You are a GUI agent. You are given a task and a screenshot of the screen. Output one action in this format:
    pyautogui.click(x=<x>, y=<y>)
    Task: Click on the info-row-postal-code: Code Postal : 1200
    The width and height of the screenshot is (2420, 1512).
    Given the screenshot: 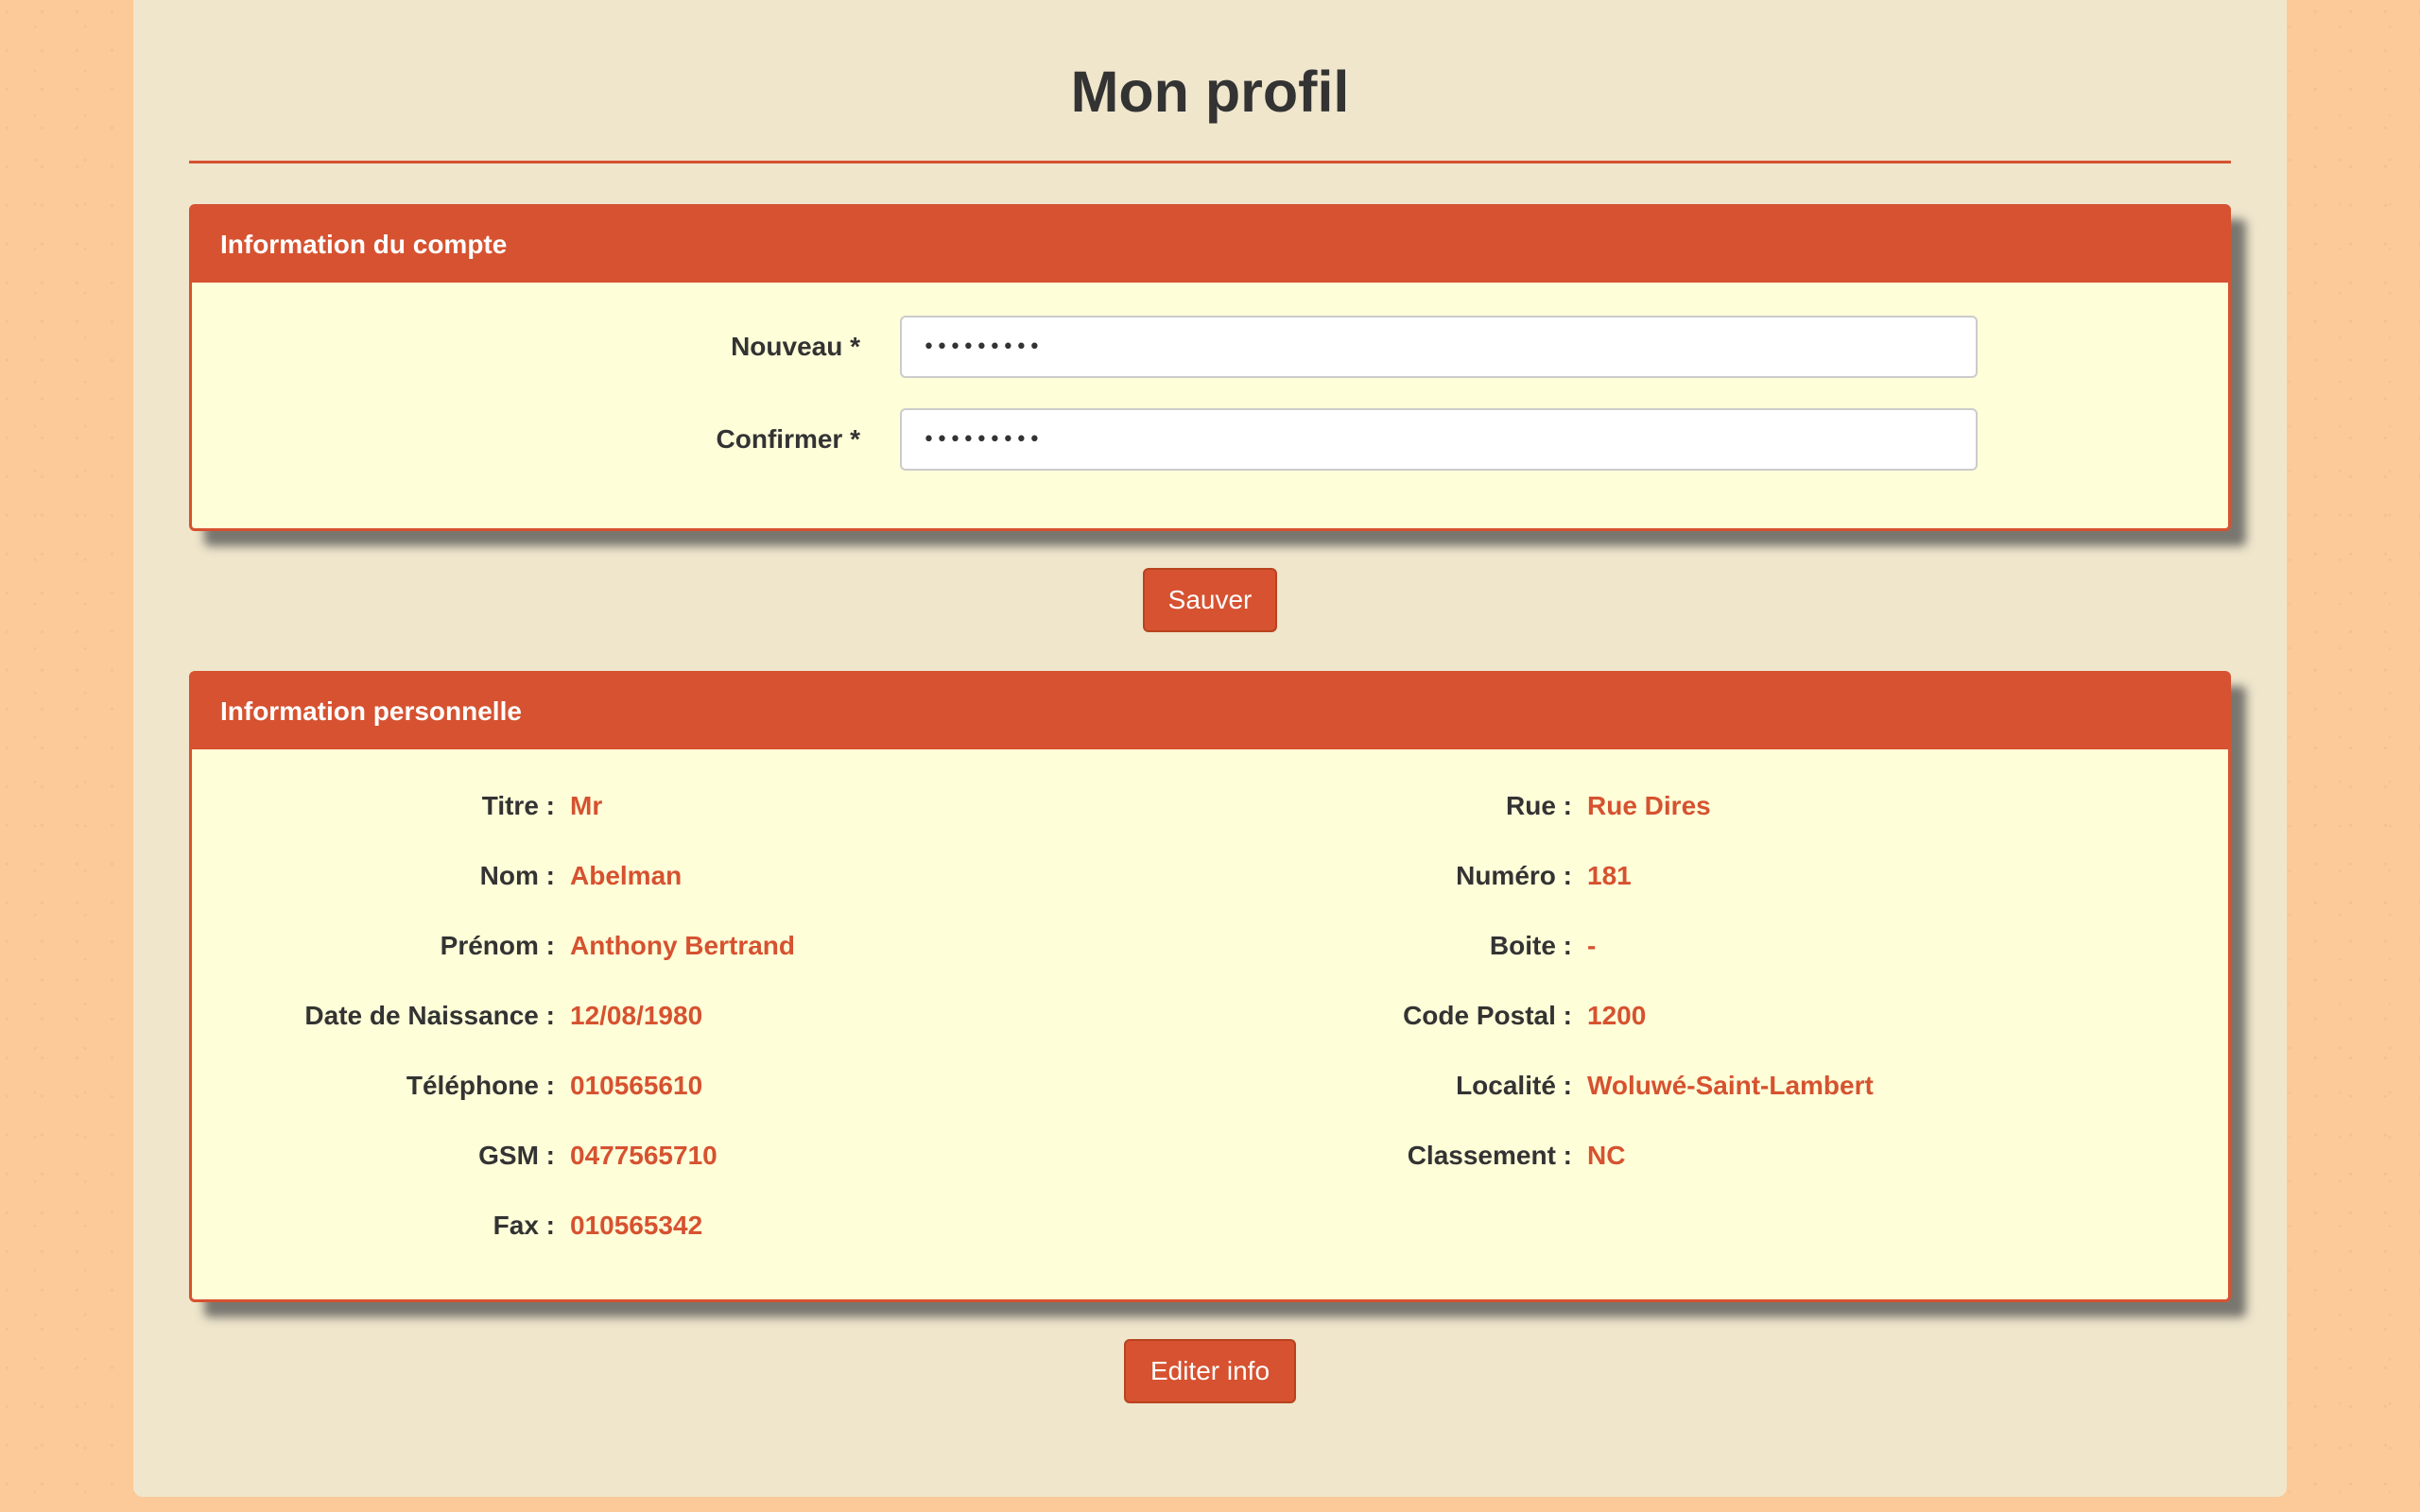 What is the action you would take?
    pyautogui.click(x=1210, y=1016)
    